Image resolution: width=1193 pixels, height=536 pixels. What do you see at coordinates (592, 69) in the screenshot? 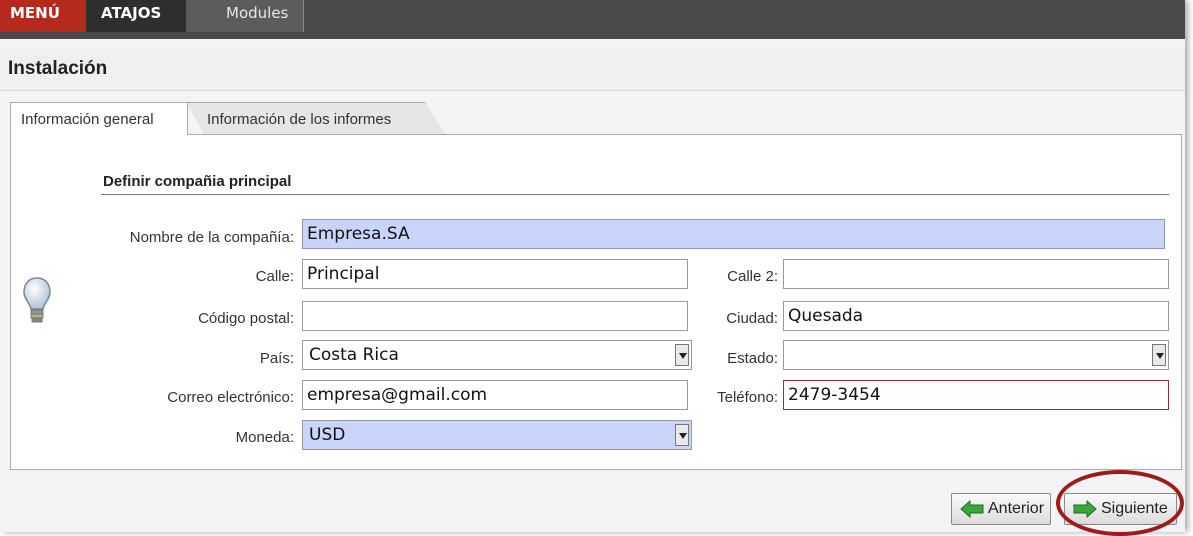
I see `title-bar: Instalación` at bounding box center [592, 69].